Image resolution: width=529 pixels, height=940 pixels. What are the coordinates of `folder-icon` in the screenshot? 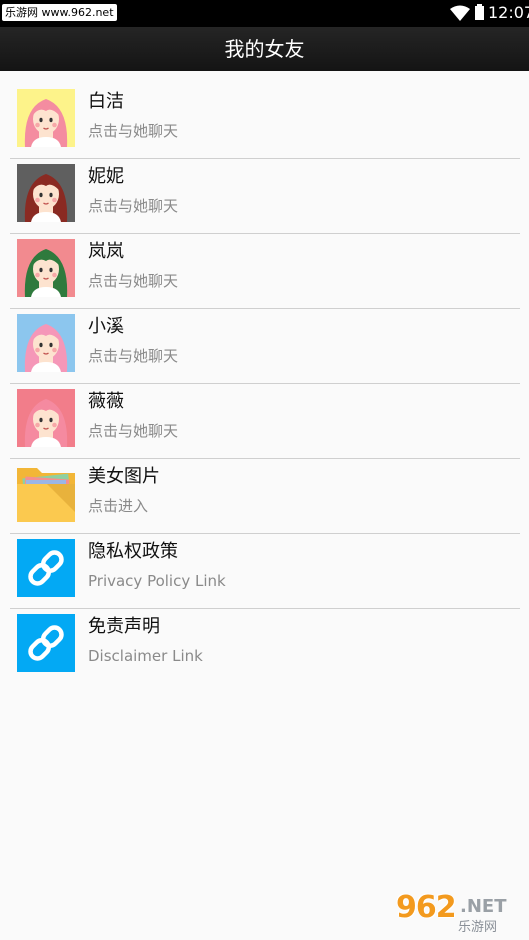 It's located at (46, 493).